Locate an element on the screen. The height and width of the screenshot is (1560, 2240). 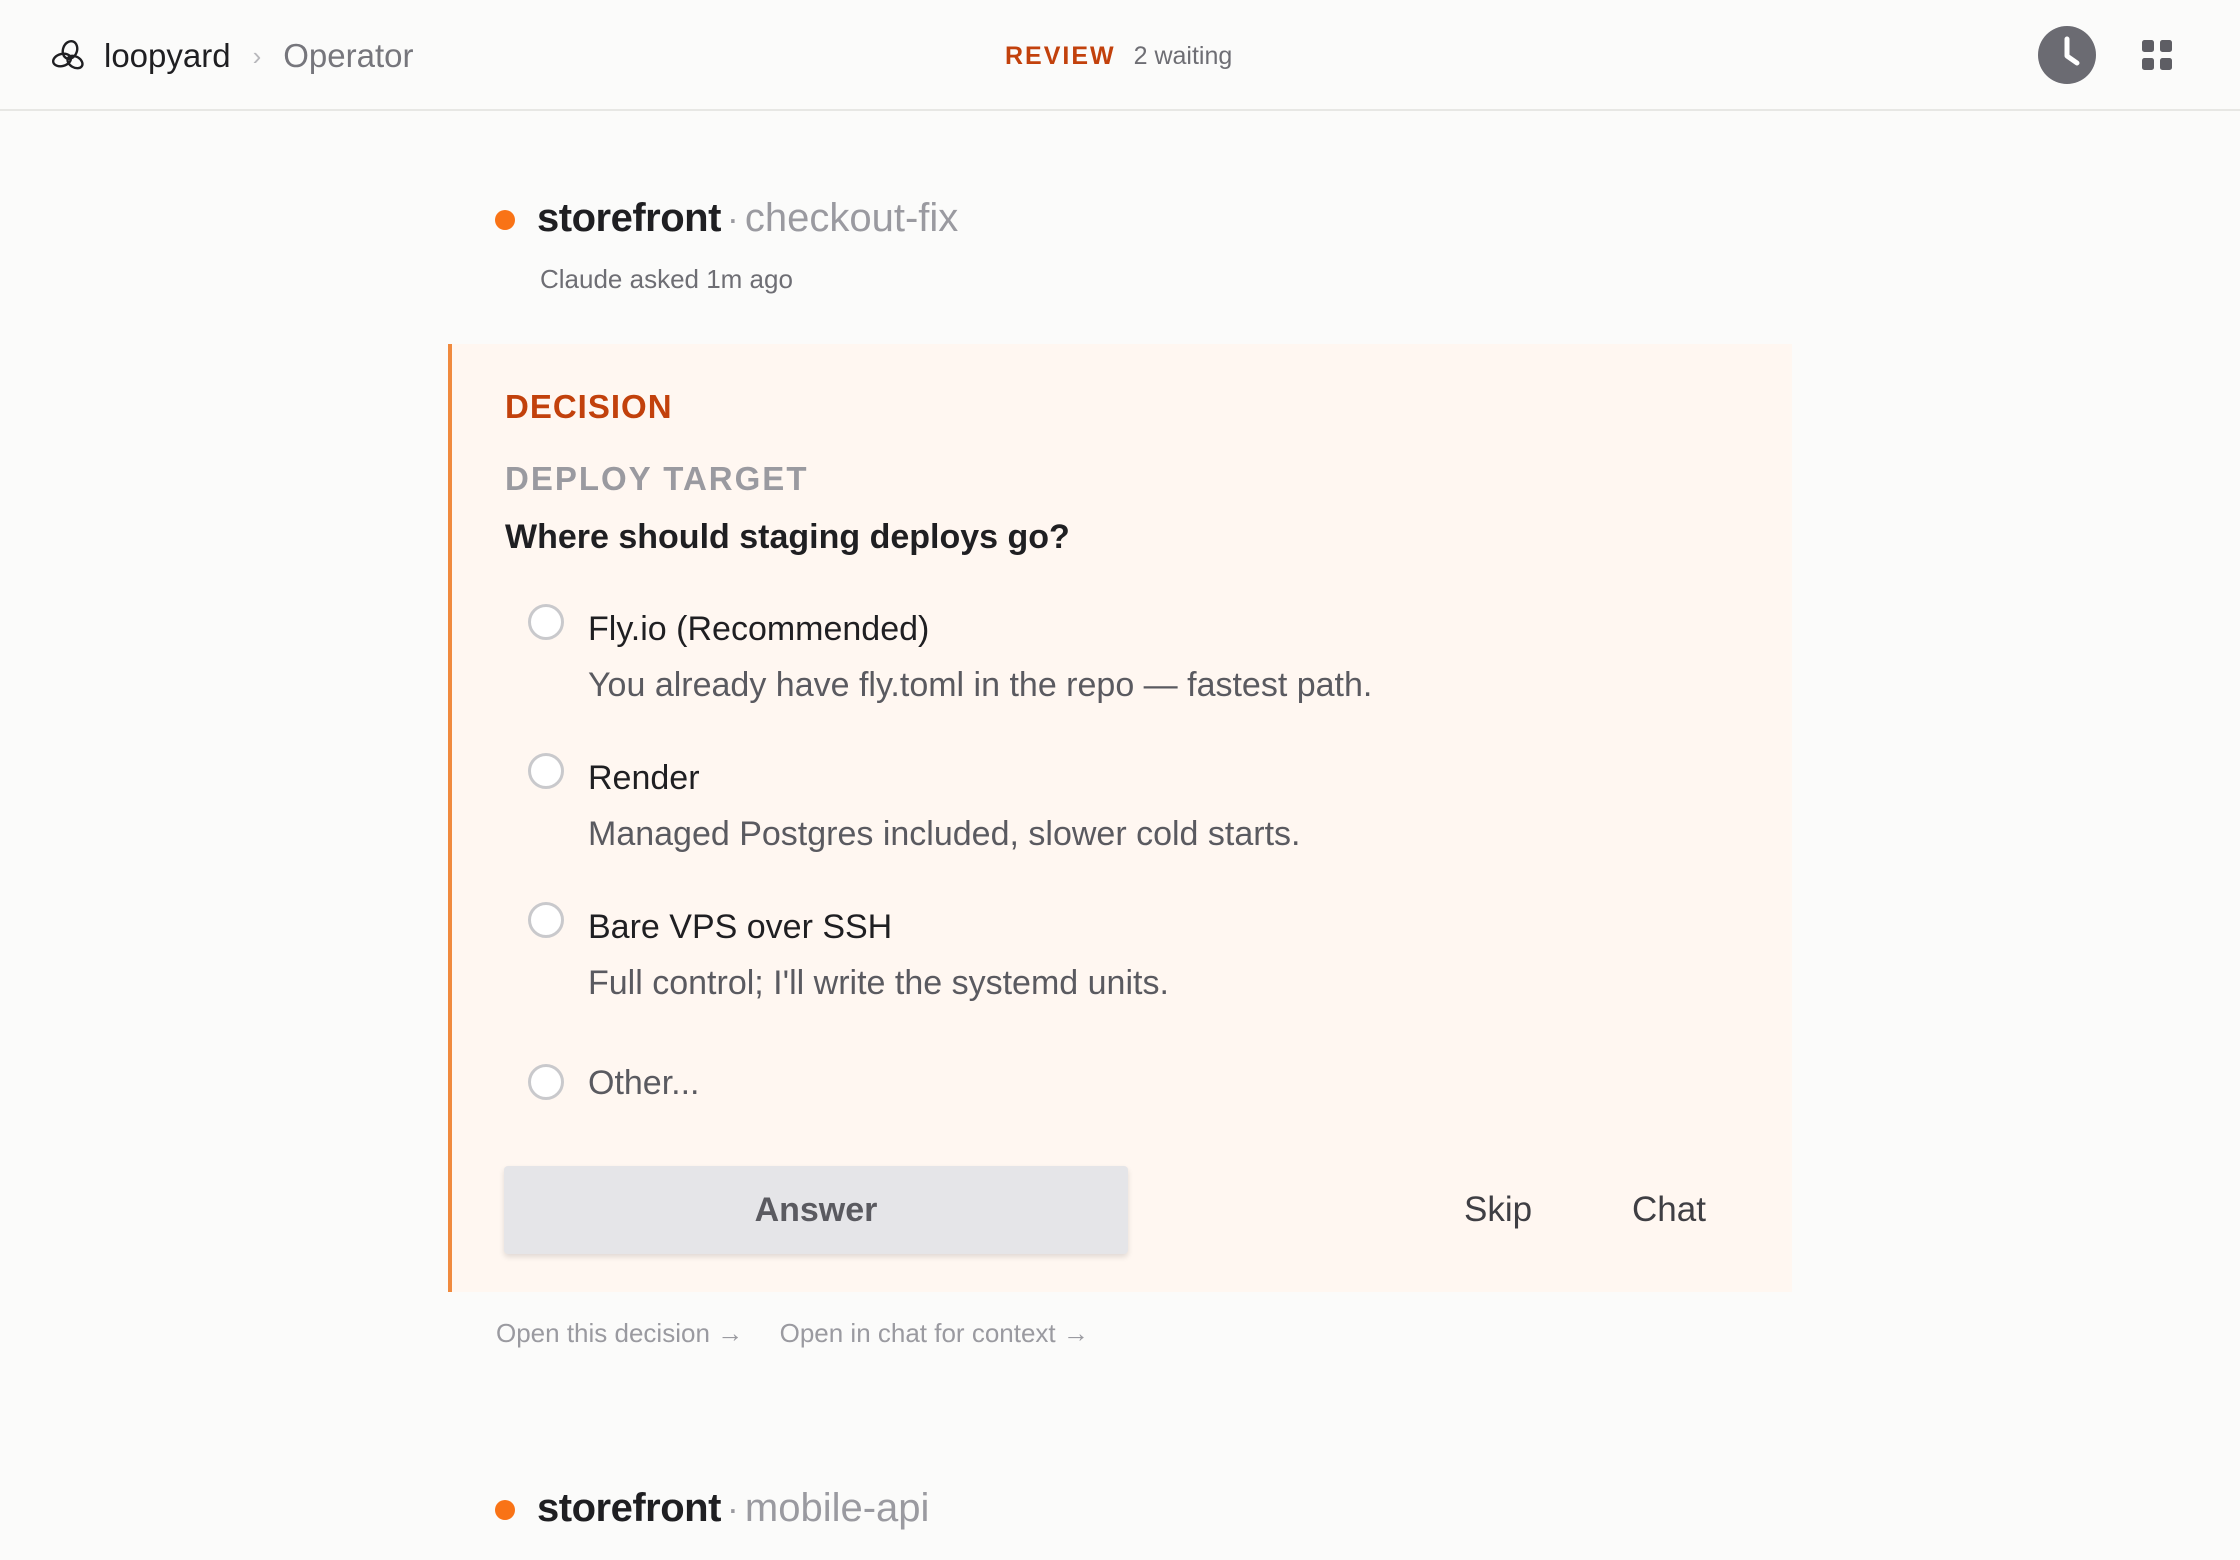
grid-icon is located at coordinates (2157, 55).